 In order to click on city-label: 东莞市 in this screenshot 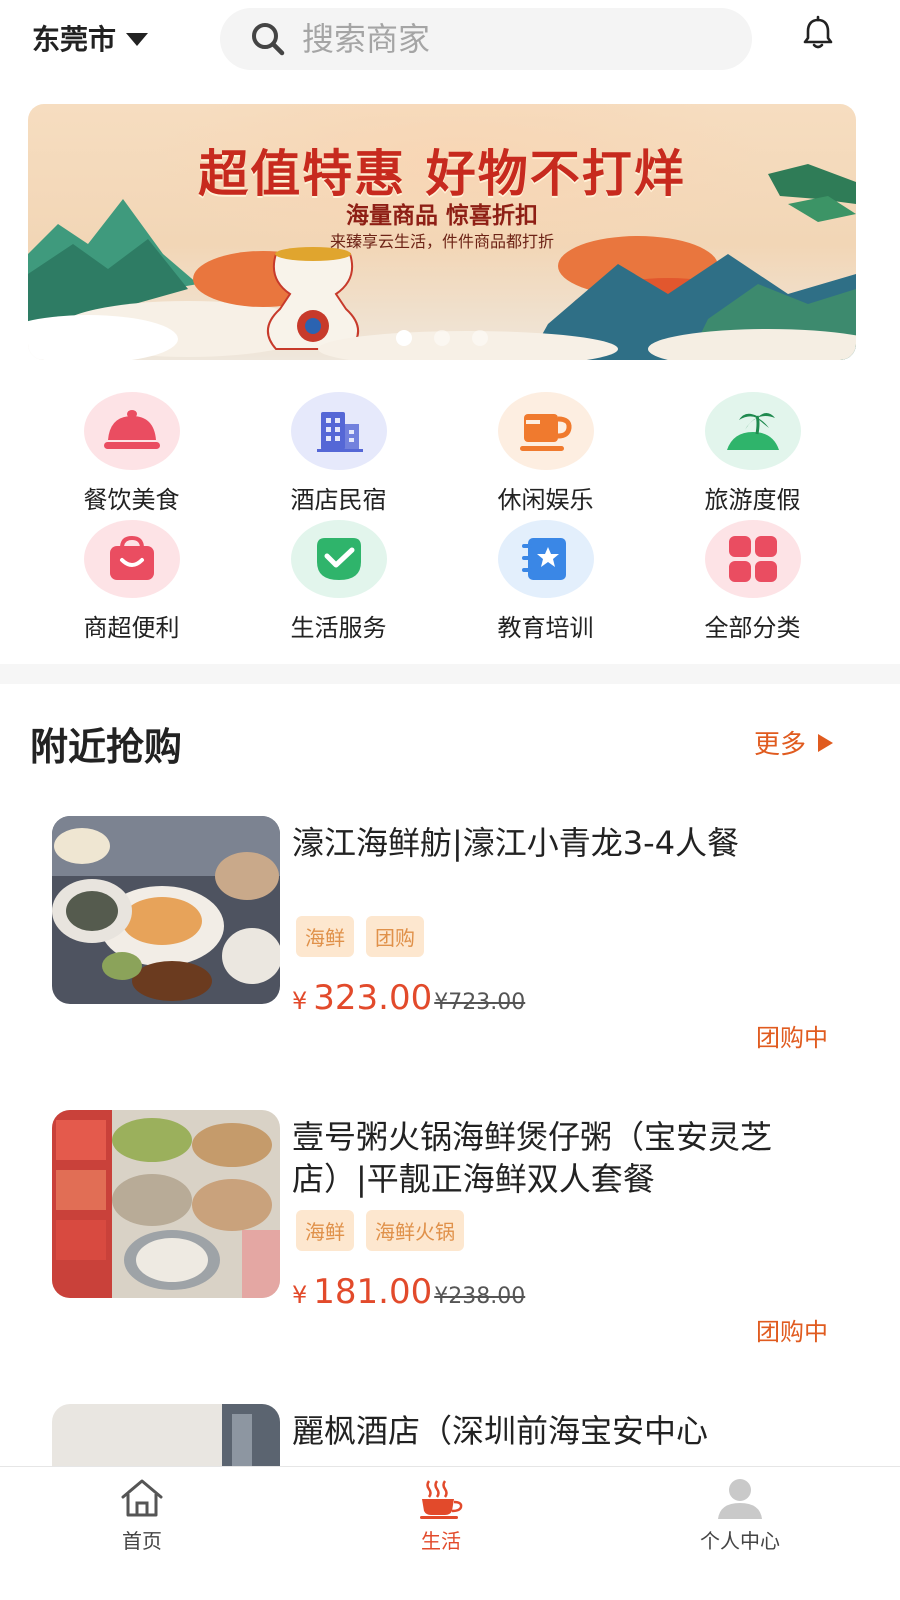, I will do `click(74, 39)`.